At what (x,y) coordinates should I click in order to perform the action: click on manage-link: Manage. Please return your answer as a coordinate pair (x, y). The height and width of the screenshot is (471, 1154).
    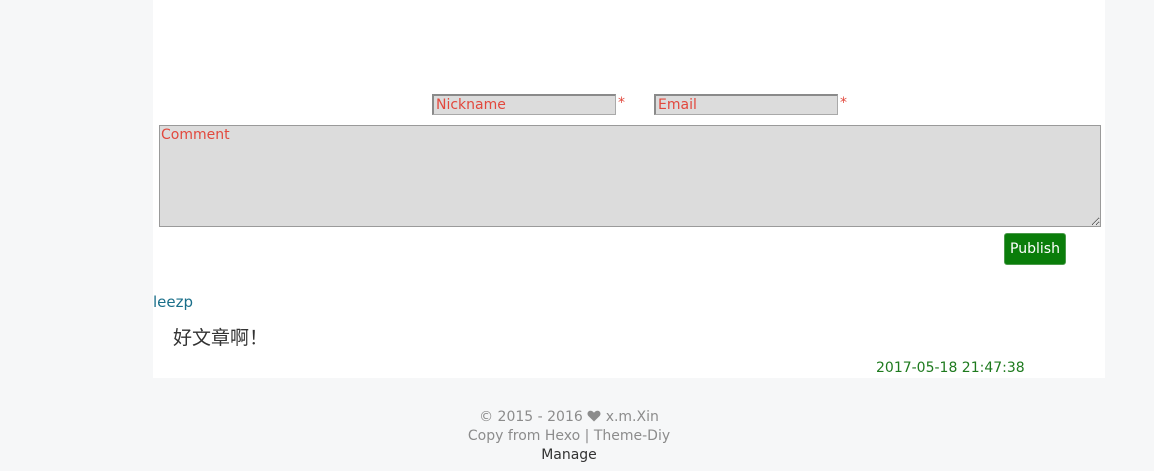
    Looking at the image, I should click on (569, 455).